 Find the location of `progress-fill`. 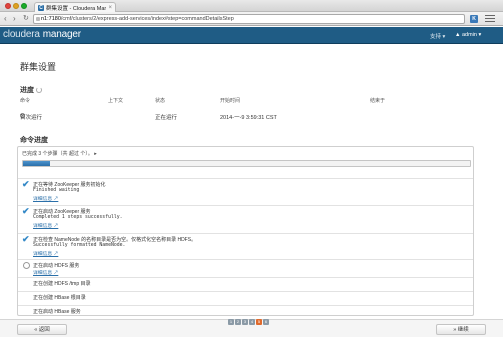

progress-fill is located at coordinates (36, 163).